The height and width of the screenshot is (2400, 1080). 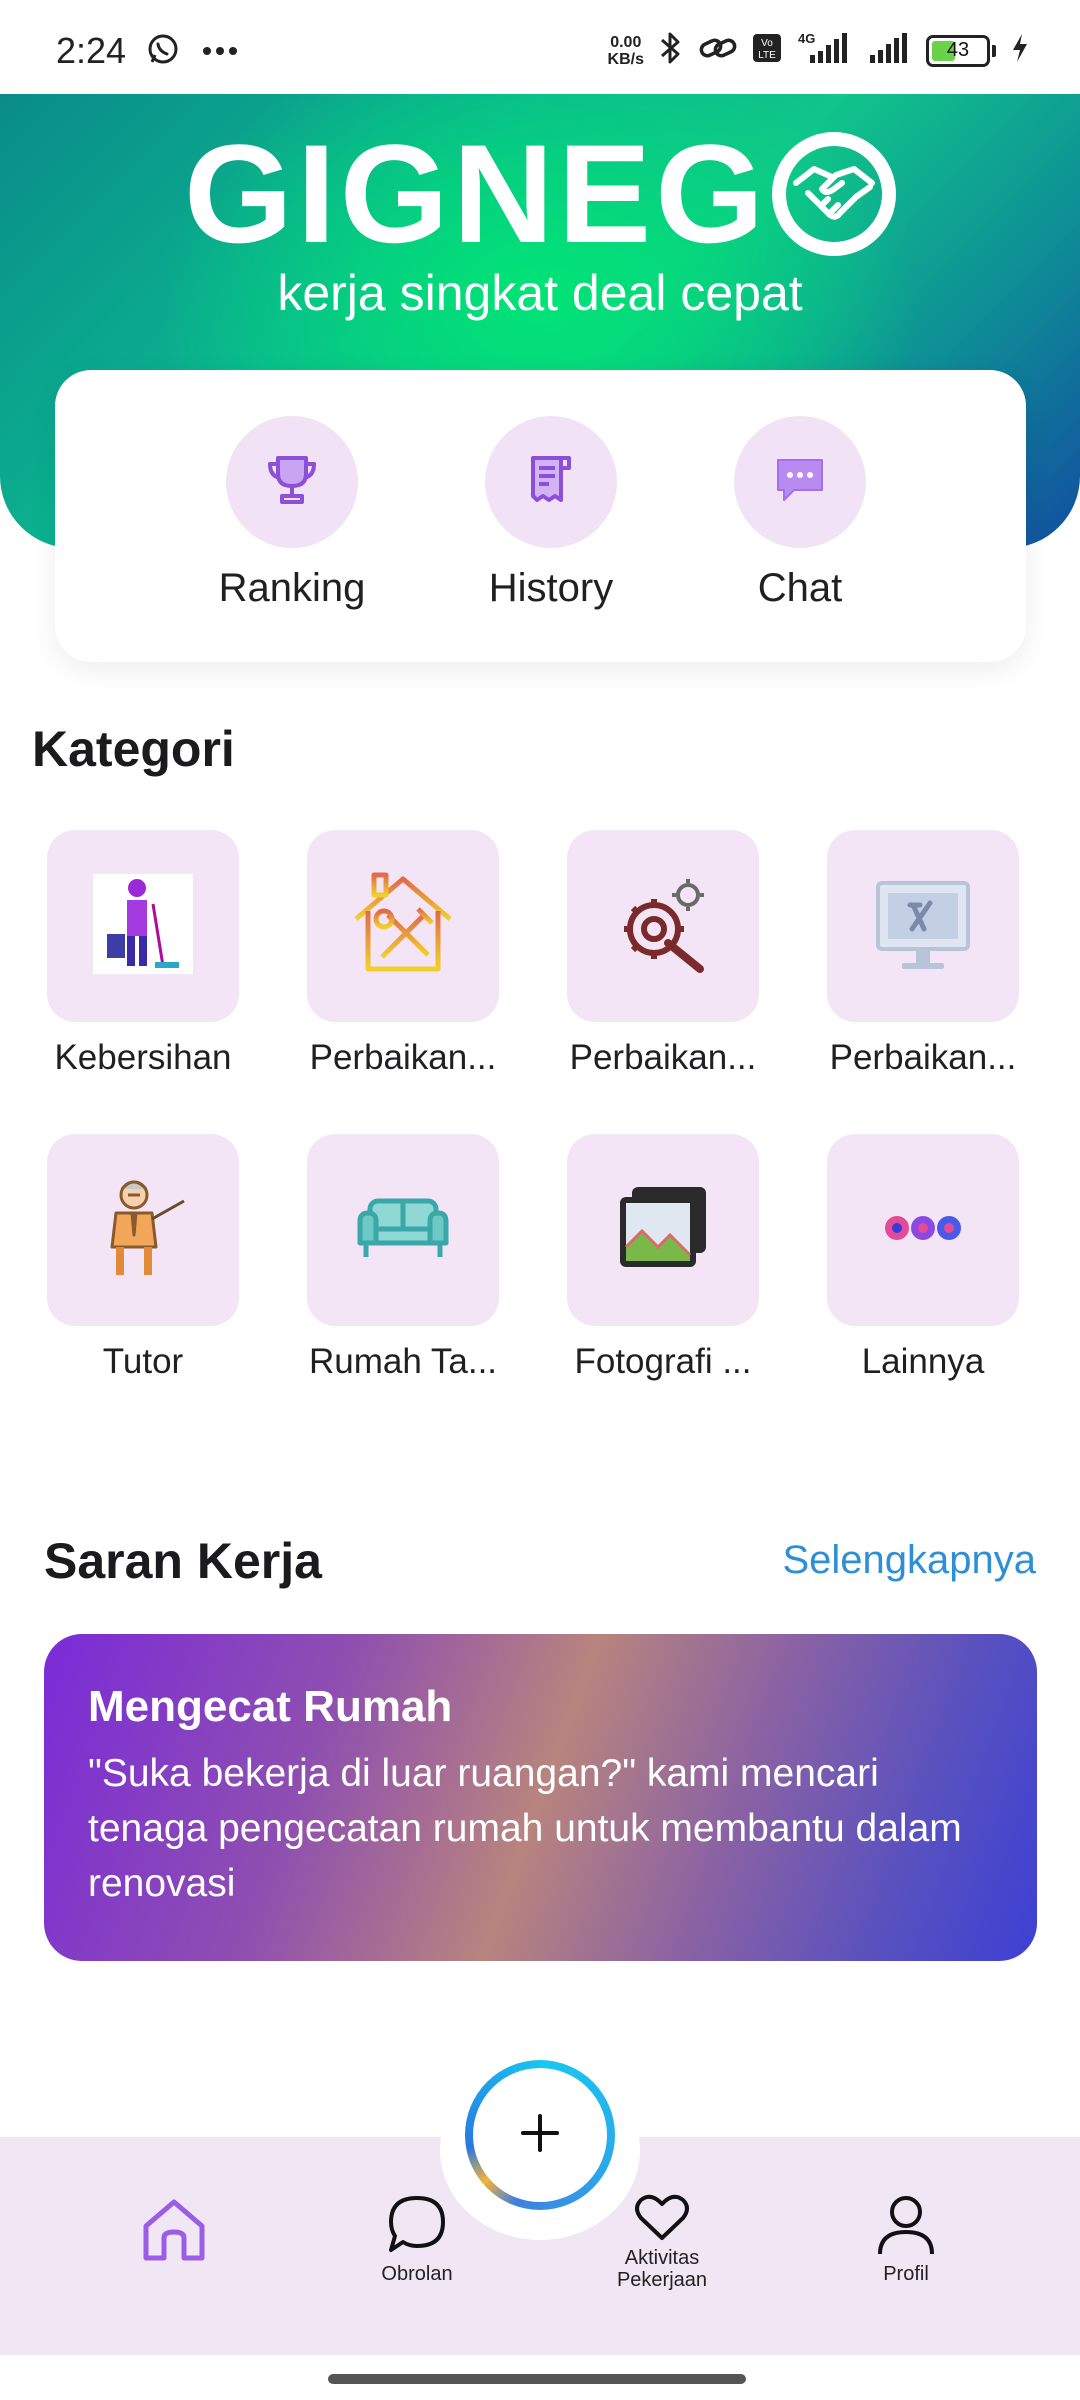 I want to click on status-time: 2:24, so click(x=91, y=50).